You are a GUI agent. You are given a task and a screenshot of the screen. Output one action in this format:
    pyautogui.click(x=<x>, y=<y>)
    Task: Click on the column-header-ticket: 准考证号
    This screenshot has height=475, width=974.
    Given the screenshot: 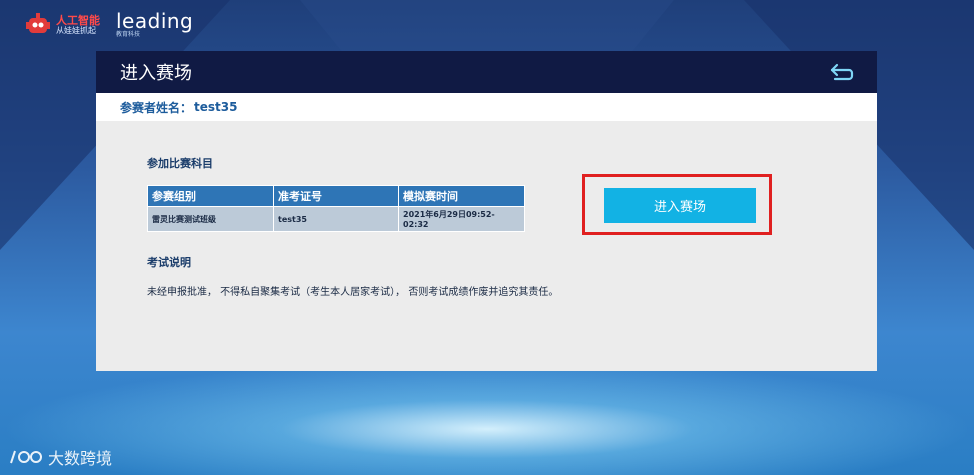 What is the action you would take?
    pyautogui.click(x=336, y=196)
    